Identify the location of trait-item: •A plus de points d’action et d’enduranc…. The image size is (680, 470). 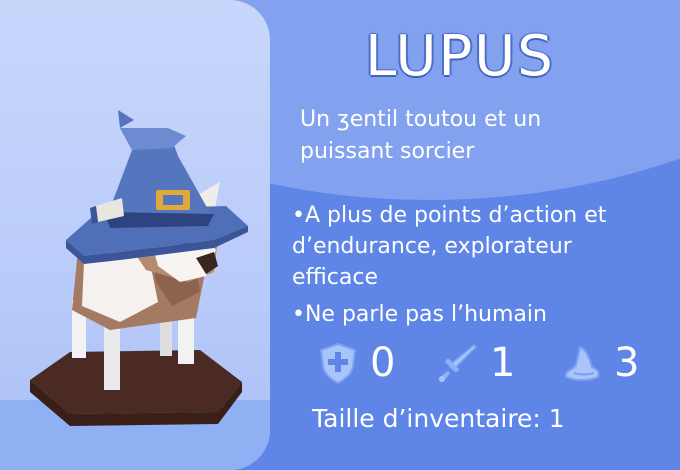
(449, 246).